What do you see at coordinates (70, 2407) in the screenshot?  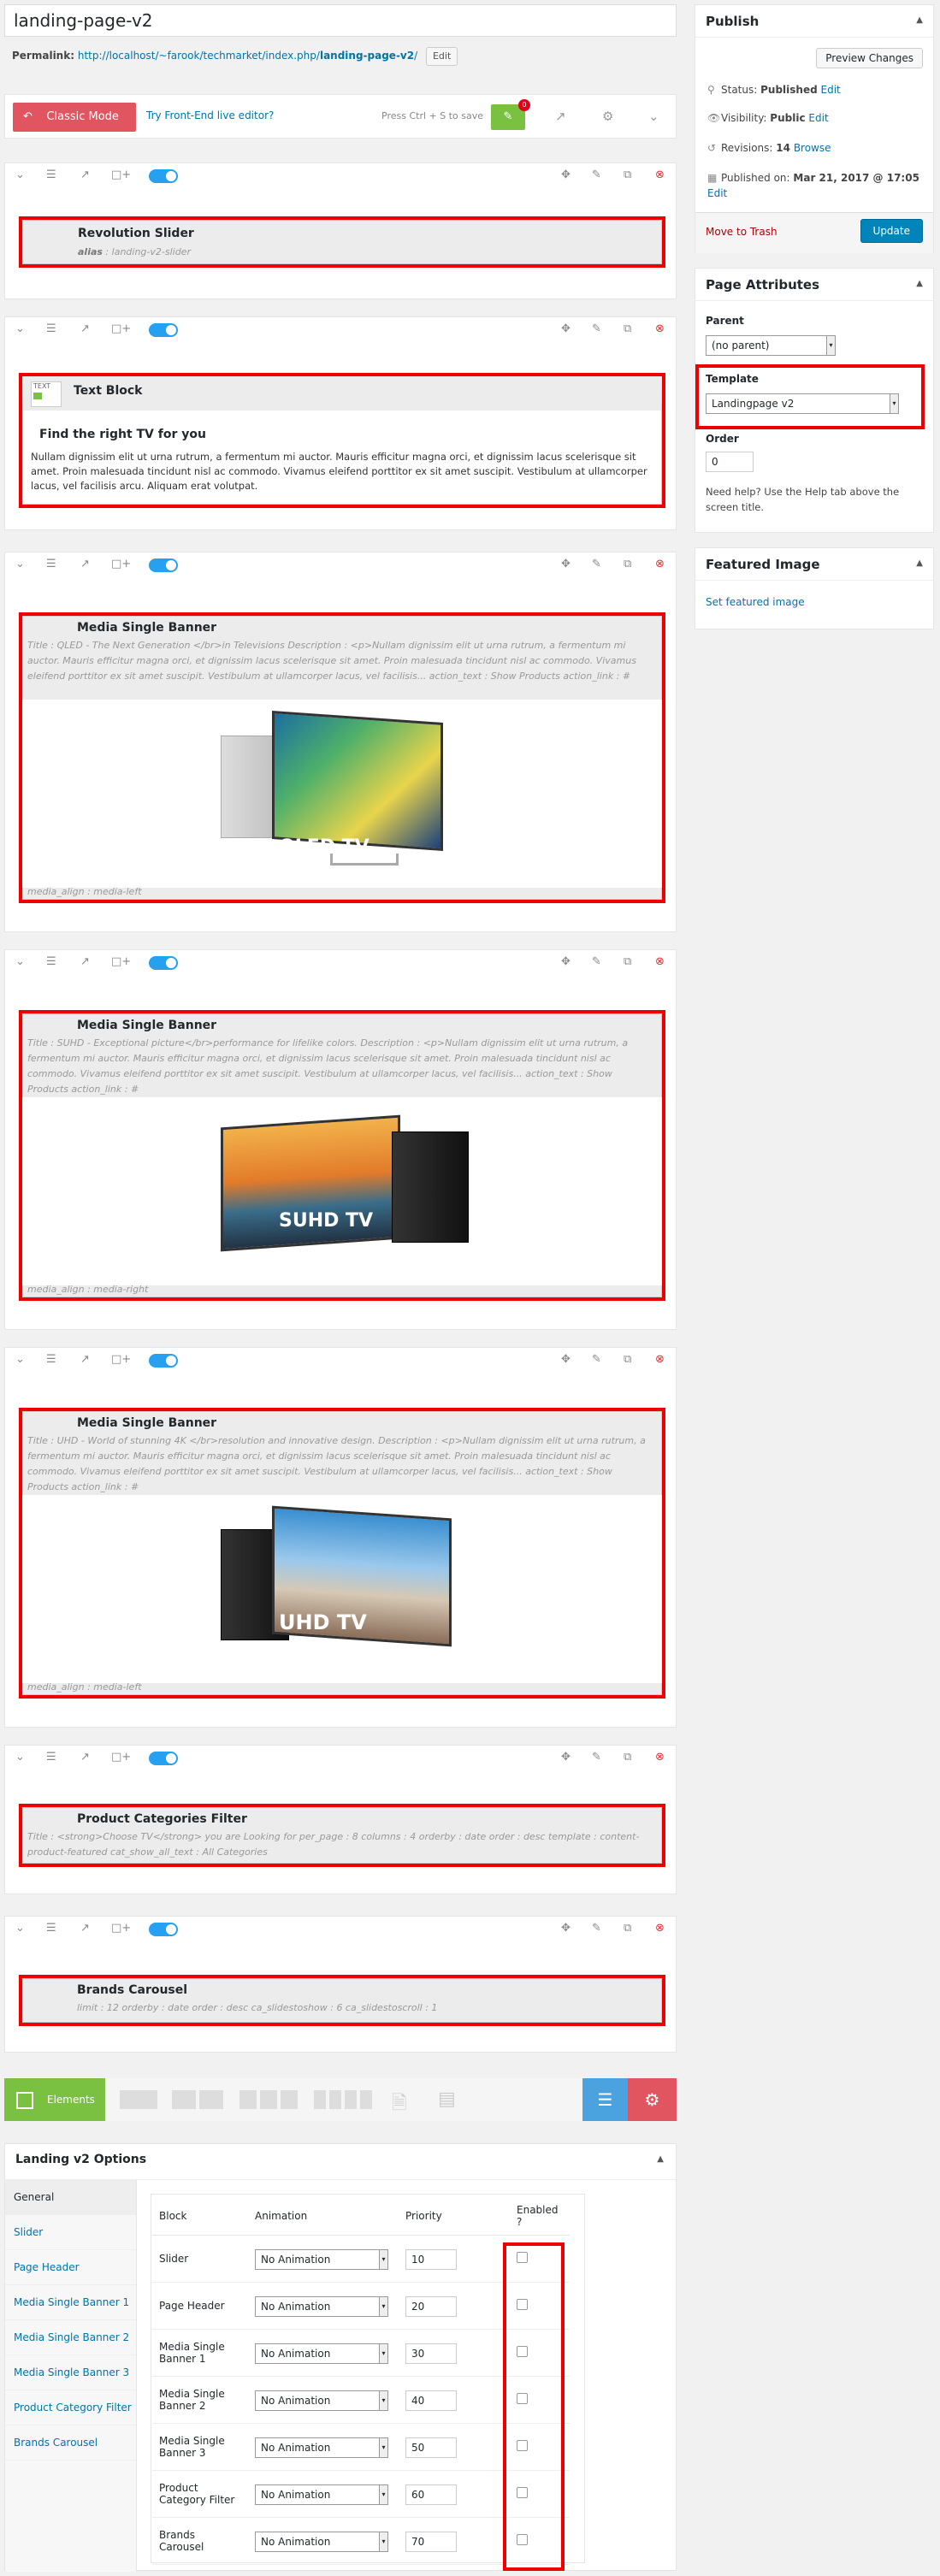 I see `options-tab-product-category-filter: Product Category Filter` at bounding box center [70, 2407].